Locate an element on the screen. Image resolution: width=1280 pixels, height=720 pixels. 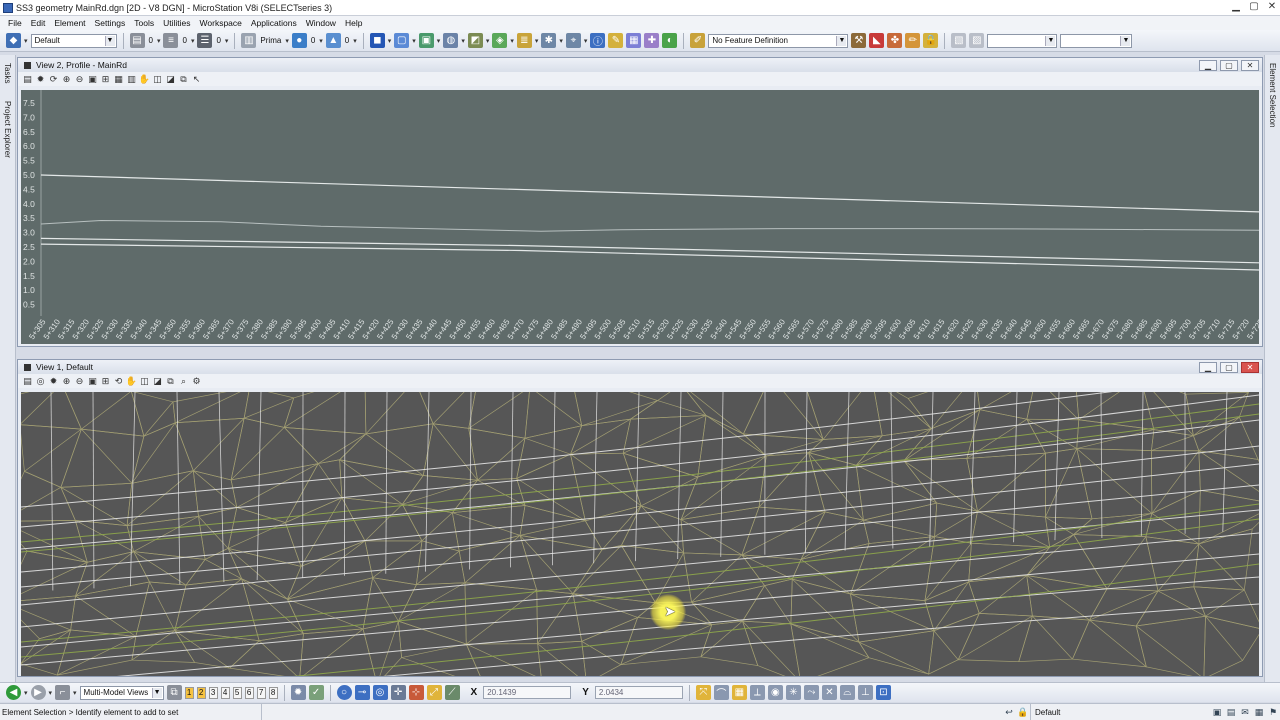
info-icon: ⓘ is located at coordinates (598, 40).